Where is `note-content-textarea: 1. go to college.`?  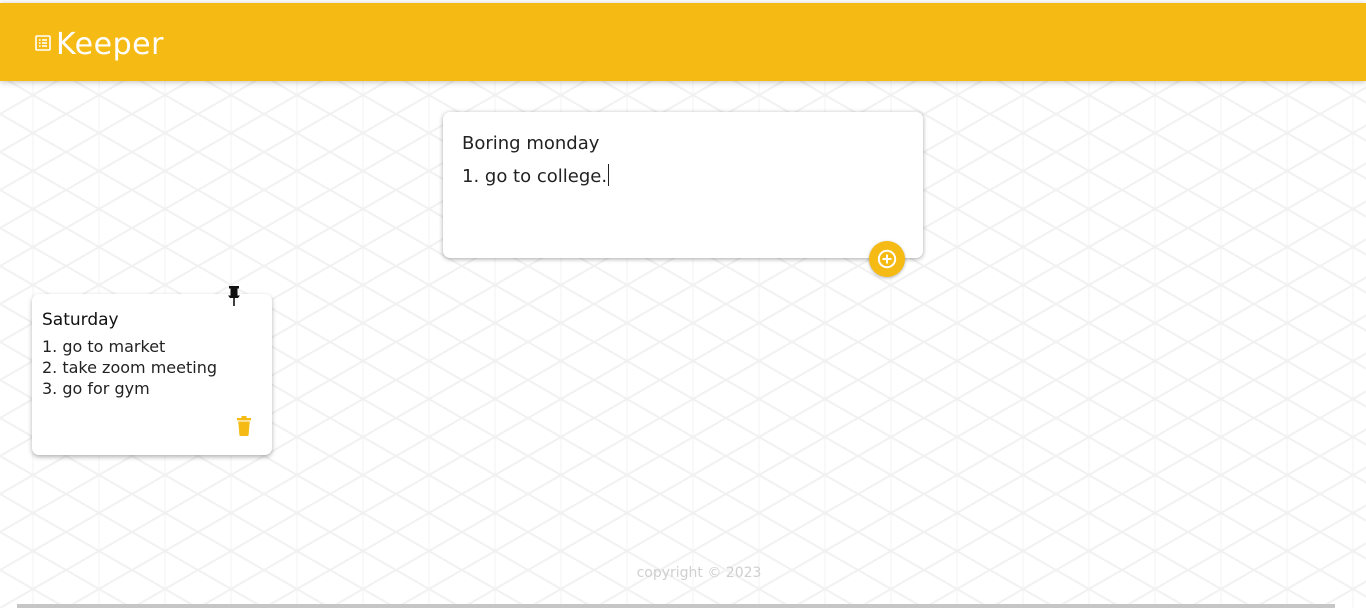 note-content-textarea: 1. go to college. is located at coordinates (536, 176).